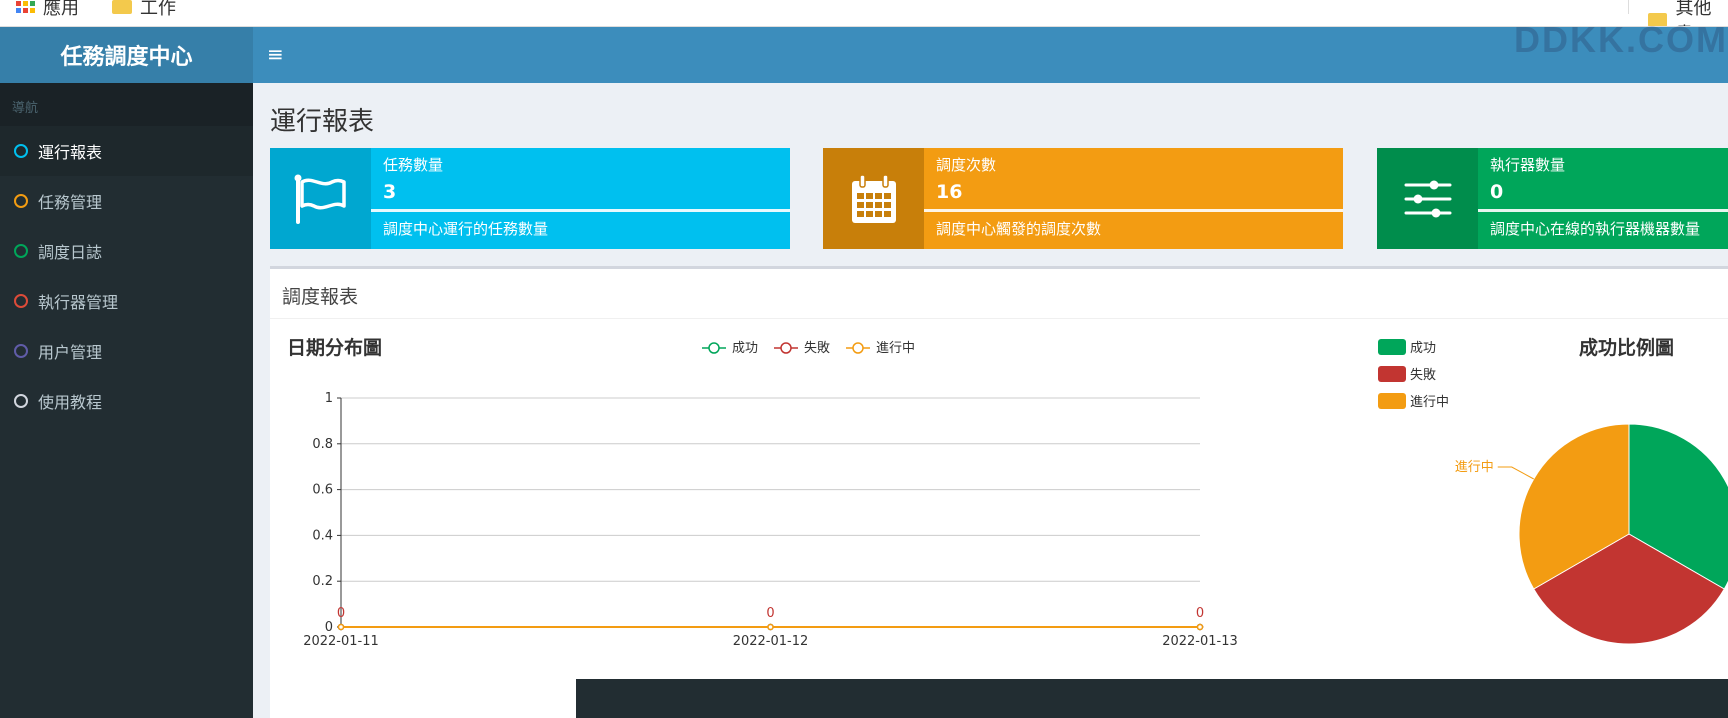 The width and height of the screenshot is (1728, 718). Describe the element at coordinates (966, 165) in the screenshot. I see `info-box-label: 調度次數` at that location.